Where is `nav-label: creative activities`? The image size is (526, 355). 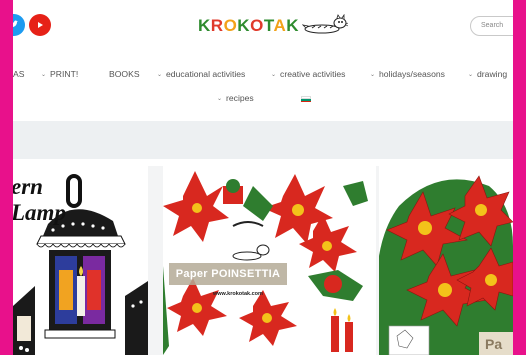 nav-label: creative activities is located at coordinates (313, 74).